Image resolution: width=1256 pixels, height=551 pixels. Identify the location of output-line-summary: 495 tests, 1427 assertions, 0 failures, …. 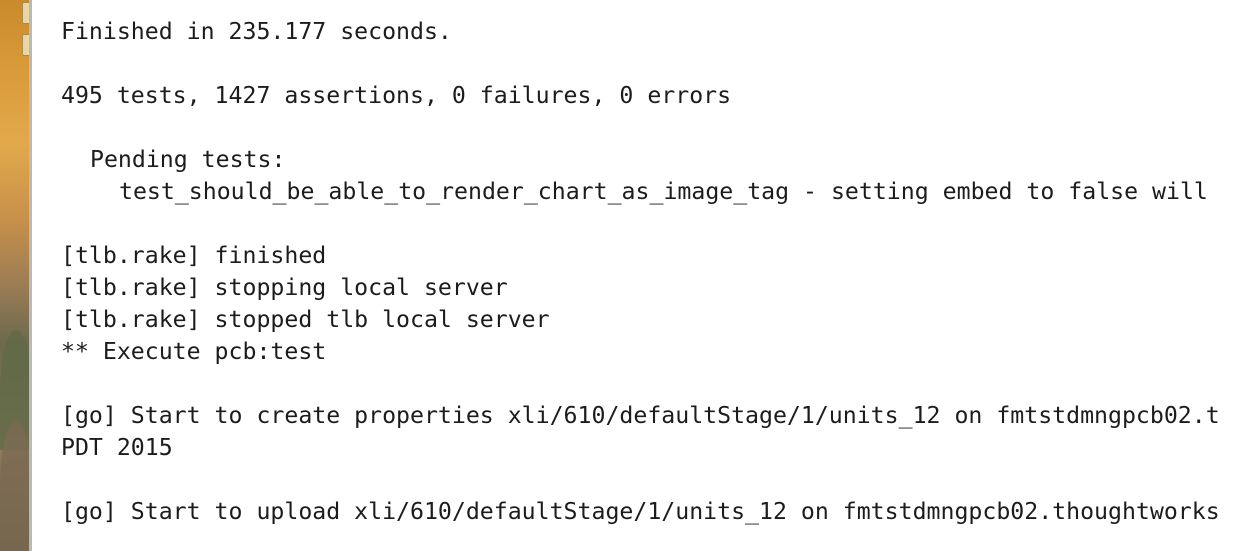
(396, 95).